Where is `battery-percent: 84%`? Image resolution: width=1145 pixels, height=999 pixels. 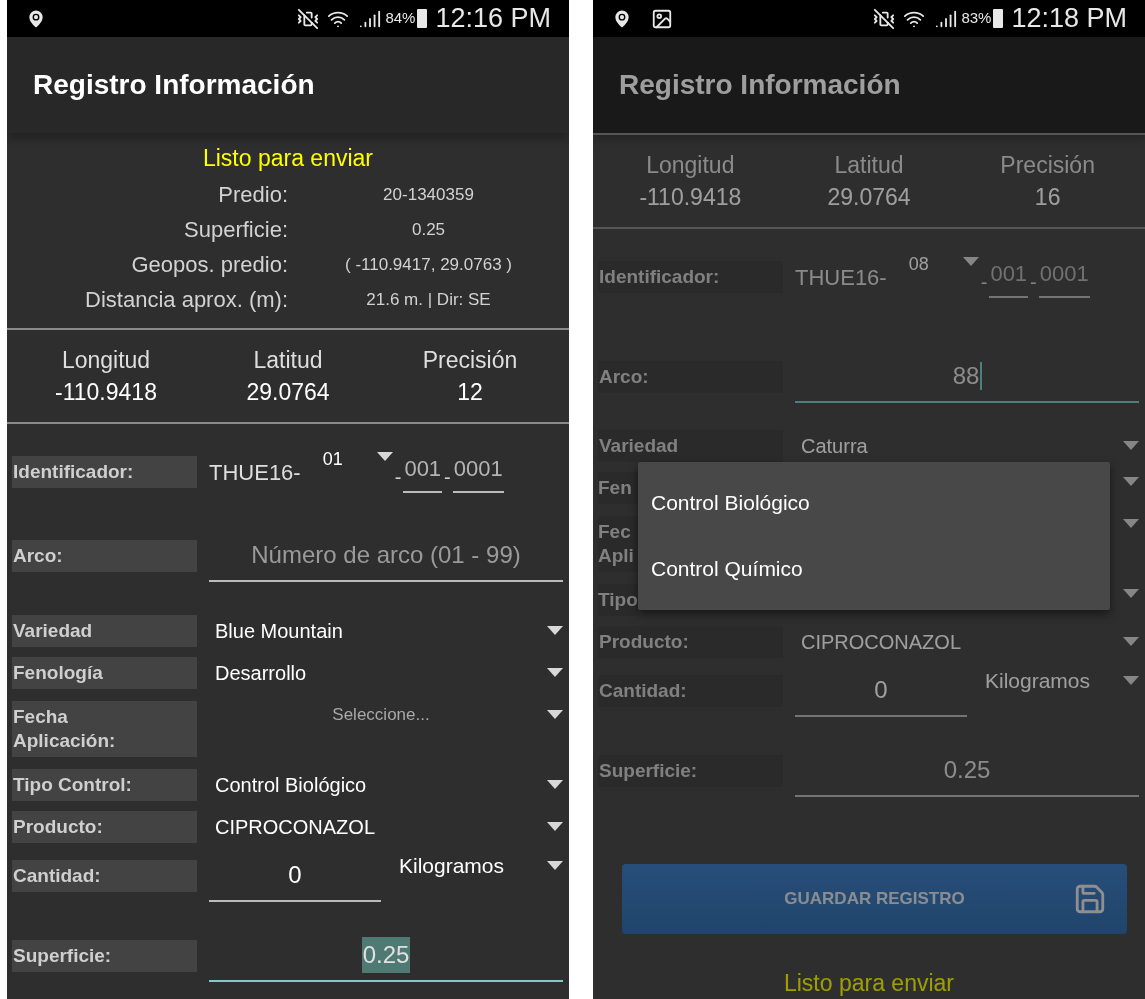 battery-percent: 84% is located at coordinates (400, 18).